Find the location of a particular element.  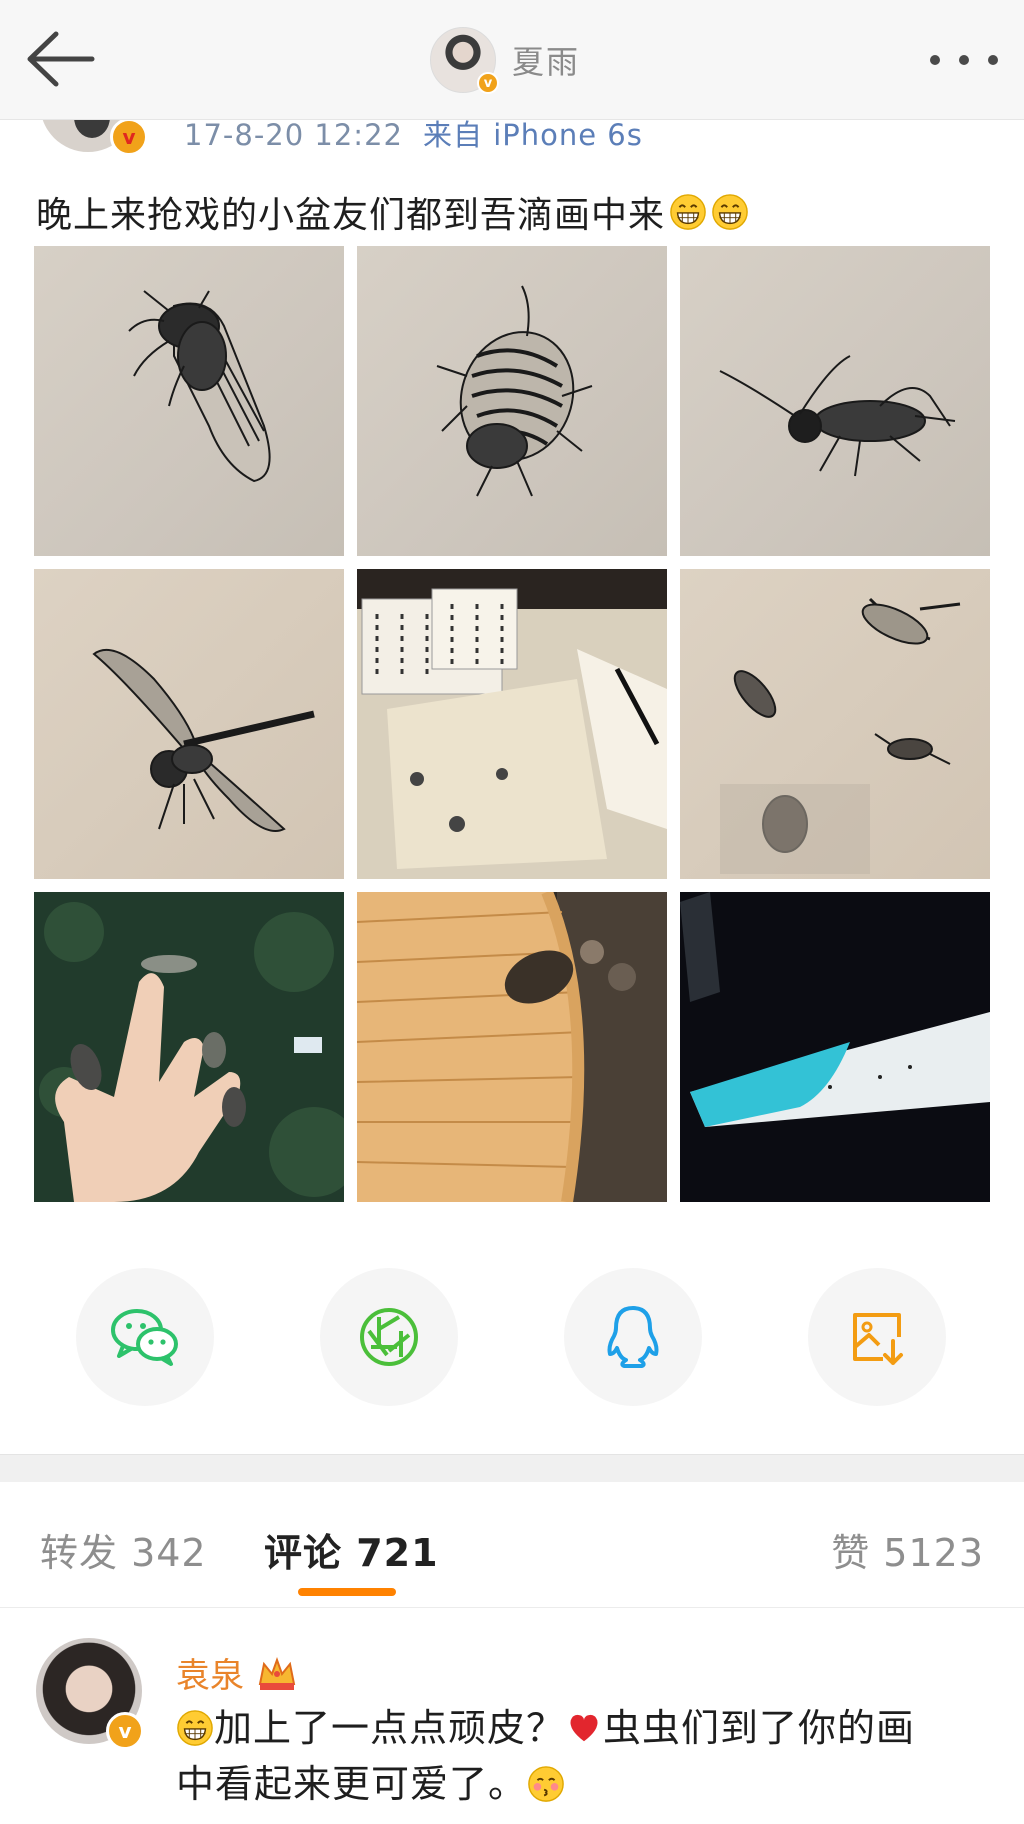

comment-text: 加上了一点点顽皮？ 虫虫们到了你的画中看起来更可爱了。 is located at coordinates (586, 1756).